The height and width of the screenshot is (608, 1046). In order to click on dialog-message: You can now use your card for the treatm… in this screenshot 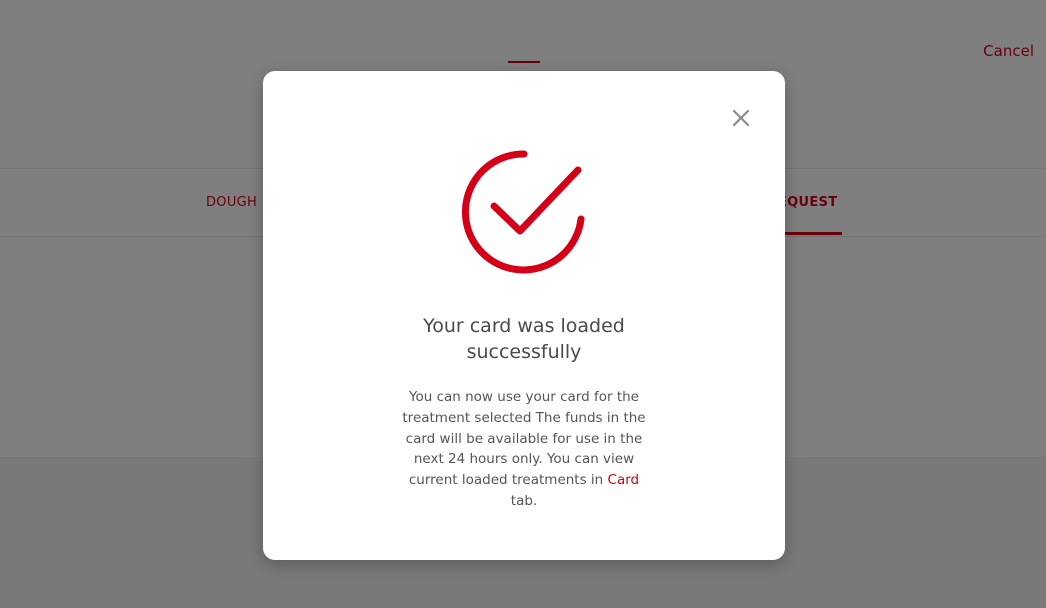, I will do `click(524, 449)`.